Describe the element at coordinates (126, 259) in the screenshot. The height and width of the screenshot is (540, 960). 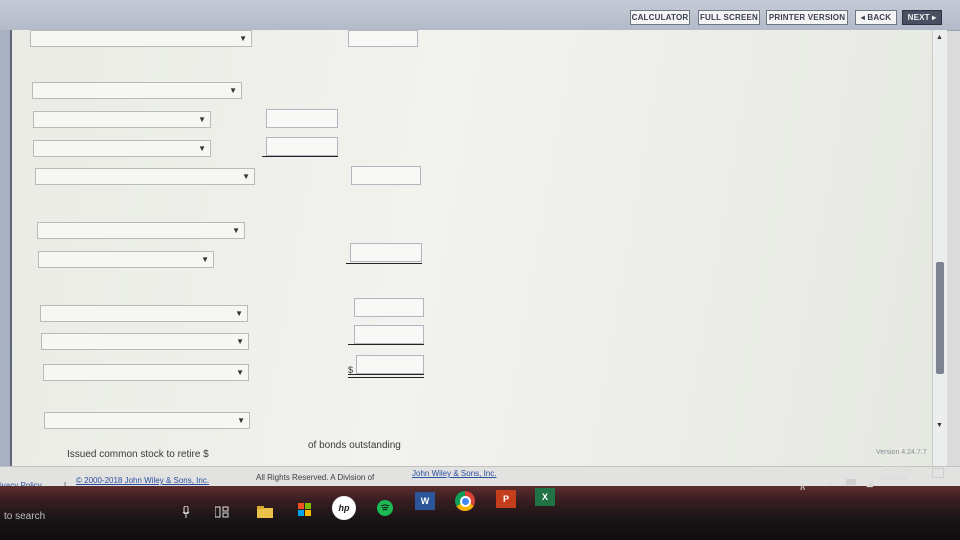
I see `account-dropdown-7: ▼` at that location.